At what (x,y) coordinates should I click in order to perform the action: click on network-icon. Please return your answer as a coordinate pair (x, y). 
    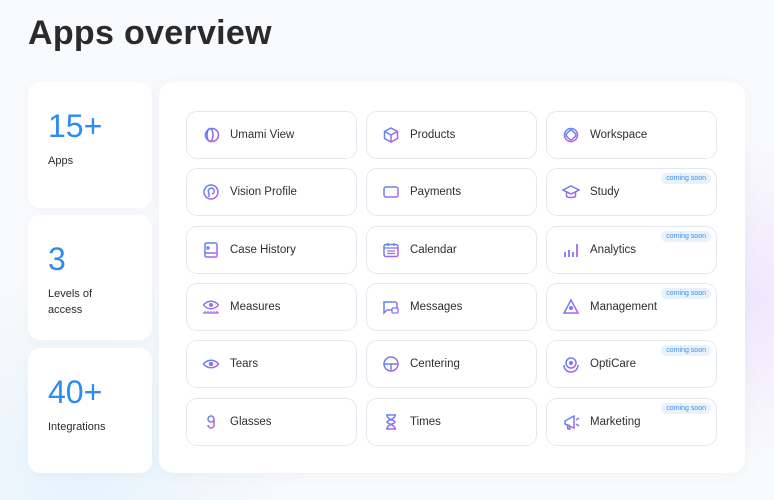
    Looking at the image, I should click on (571, 307).